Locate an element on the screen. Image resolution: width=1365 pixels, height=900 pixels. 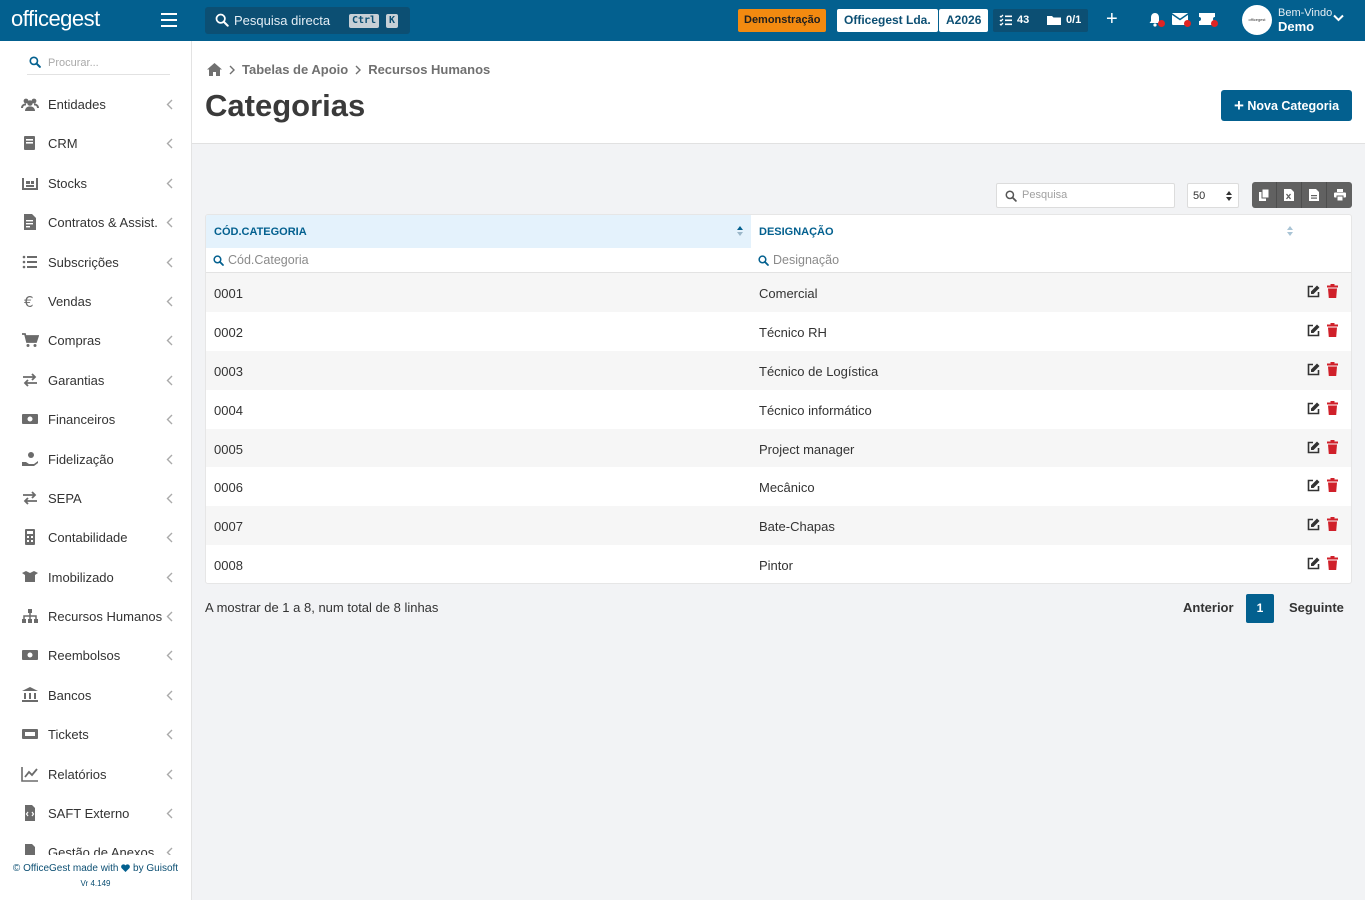
table-row: 0008 Pintor is located at coordinates (778, 564).